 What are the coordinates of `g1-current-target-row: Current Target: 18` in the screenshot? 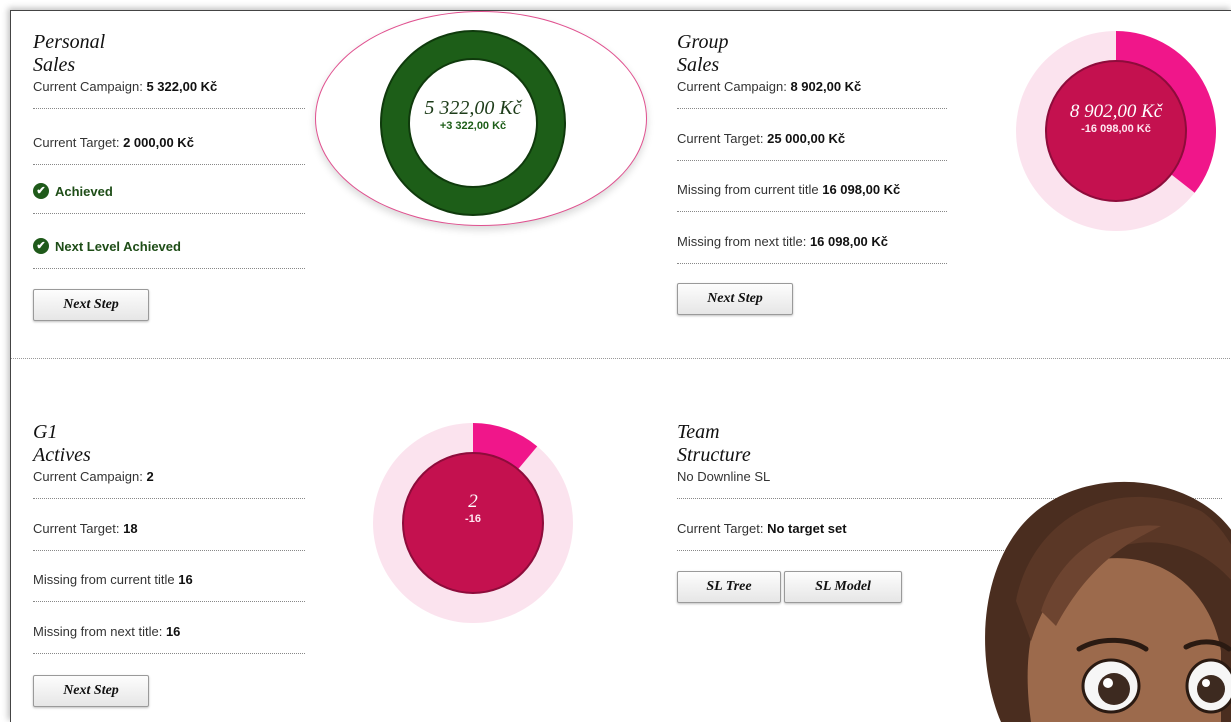 It's located at (169, 536).